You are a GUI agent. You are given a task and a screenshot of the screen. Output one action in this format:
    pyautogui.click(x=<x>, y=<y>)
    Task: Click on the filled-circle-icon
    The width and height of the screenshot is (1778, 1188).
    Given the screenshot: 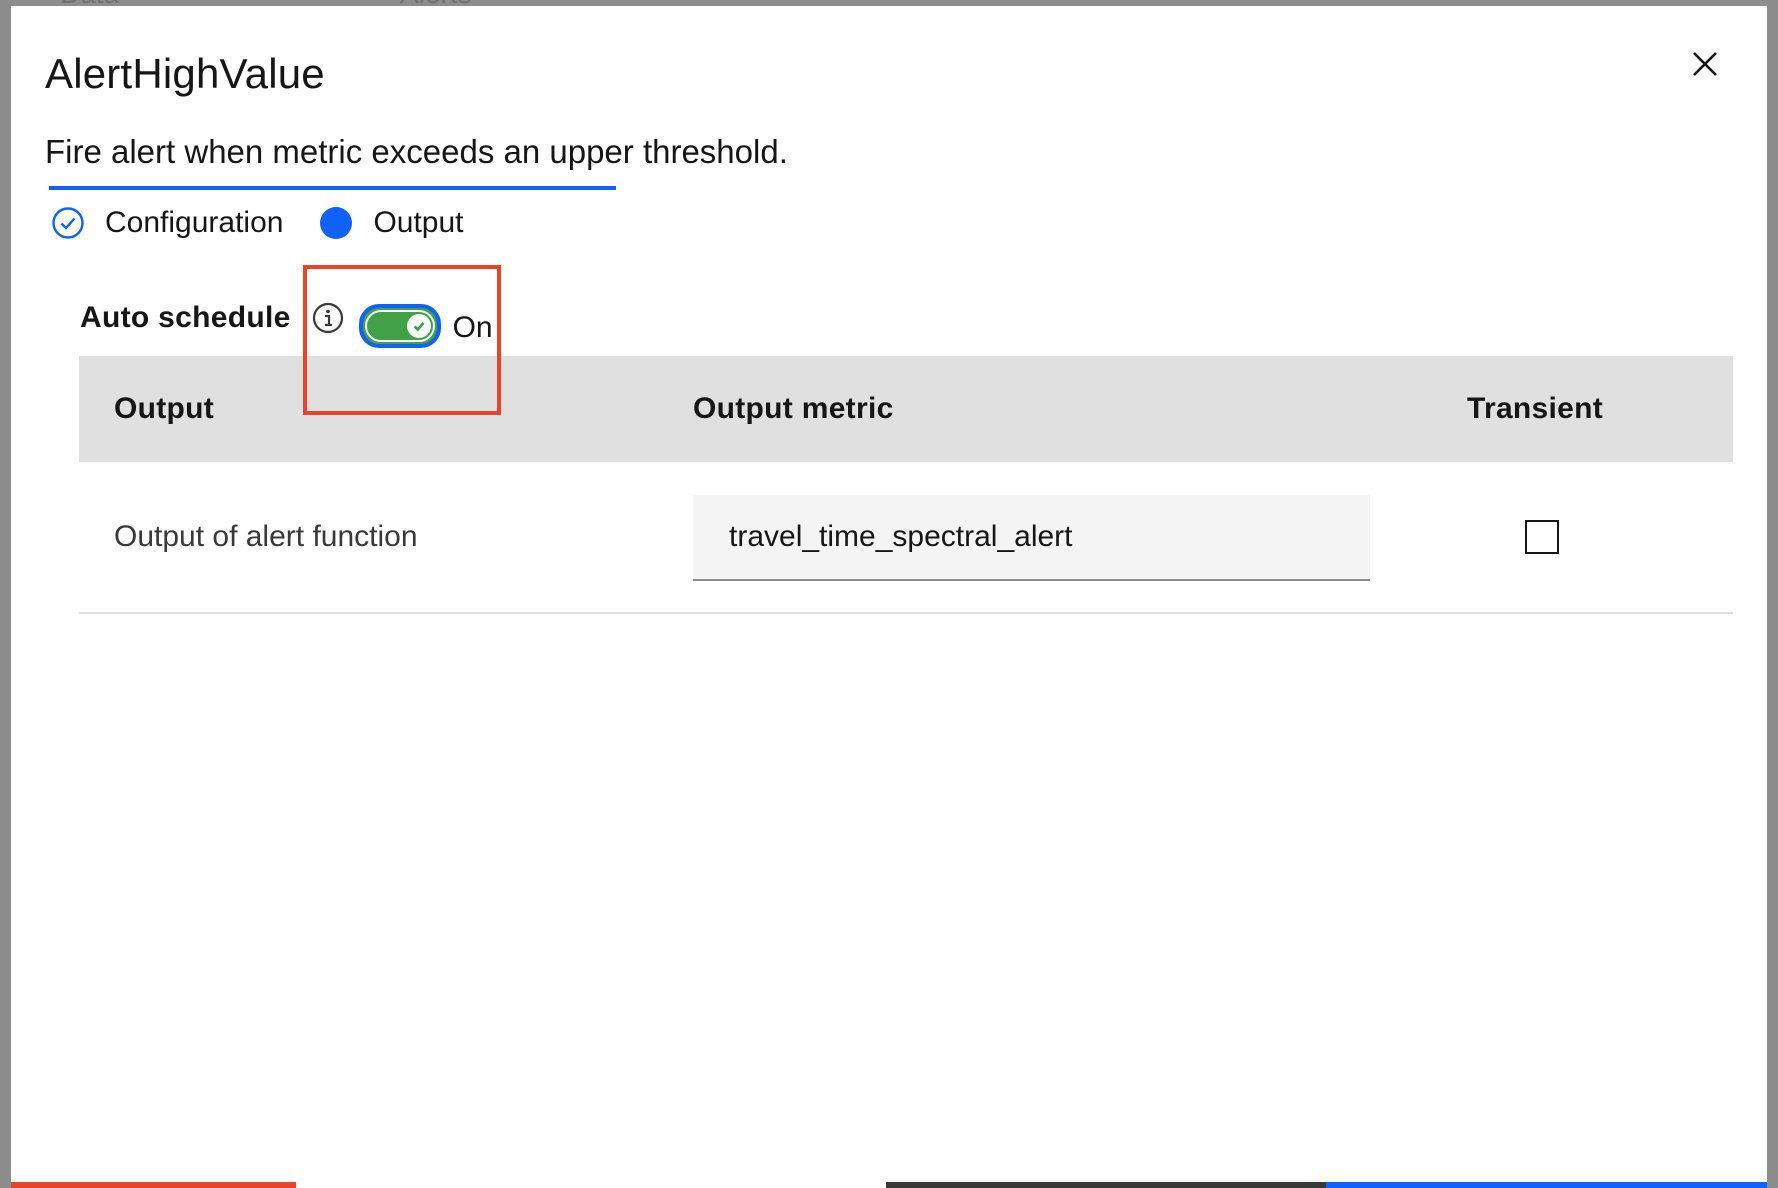 What is the action you would take?
    pyautogui.click(x=336, y=223)
    